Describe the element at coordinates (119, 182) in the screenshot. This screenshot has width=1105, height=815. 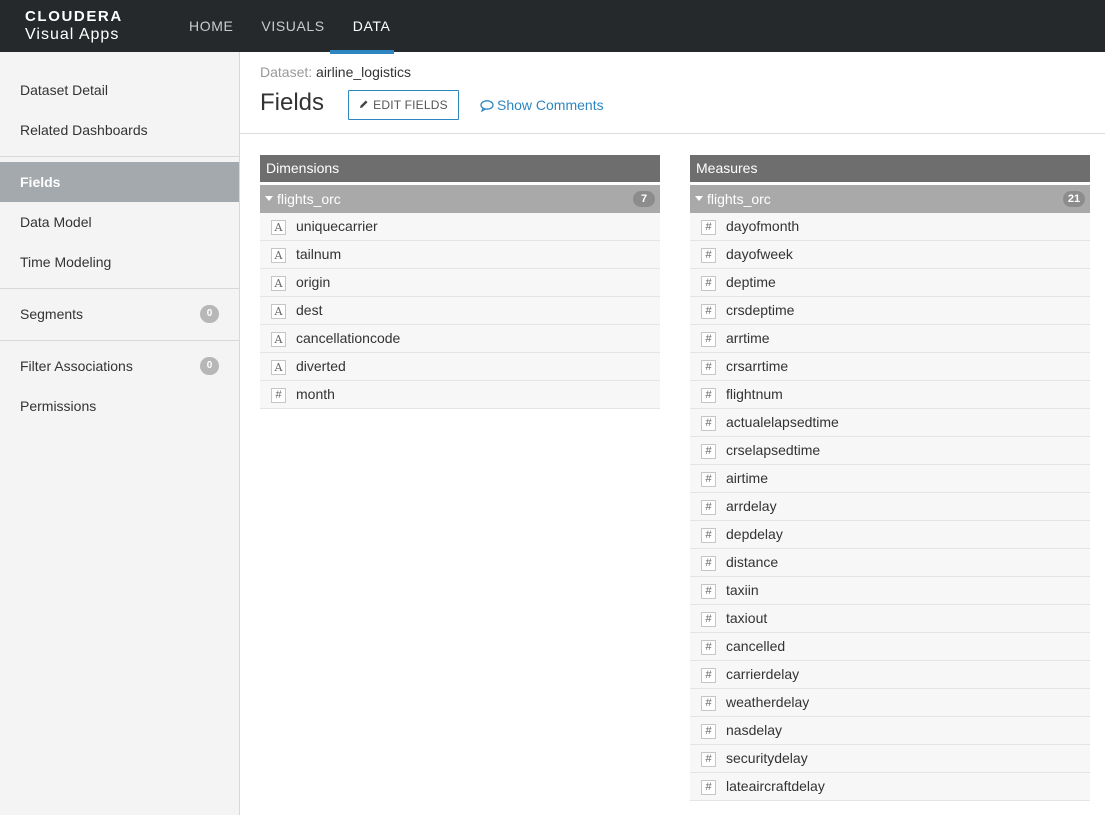
I see `sidebar-item-fields: Fields` at that location.